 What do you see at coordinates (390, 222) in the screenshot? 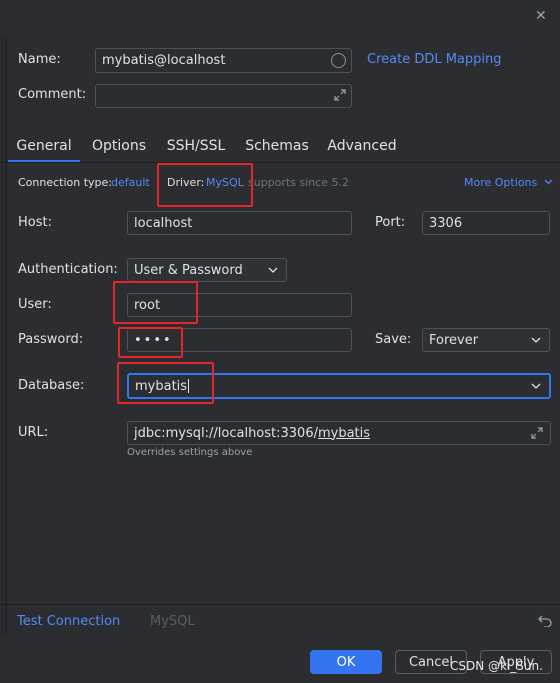
I see `port-label: Port:` at bounding box center [390, 222].